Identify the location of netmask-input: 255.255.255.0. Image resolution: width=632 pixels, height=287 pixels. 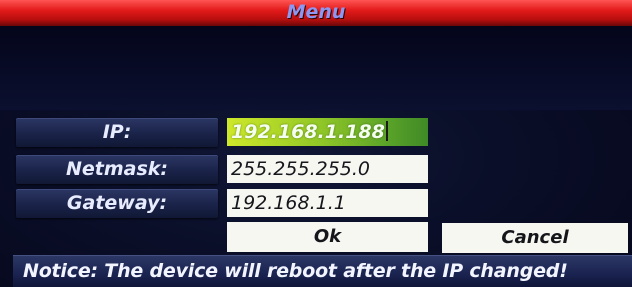
(327, 169).